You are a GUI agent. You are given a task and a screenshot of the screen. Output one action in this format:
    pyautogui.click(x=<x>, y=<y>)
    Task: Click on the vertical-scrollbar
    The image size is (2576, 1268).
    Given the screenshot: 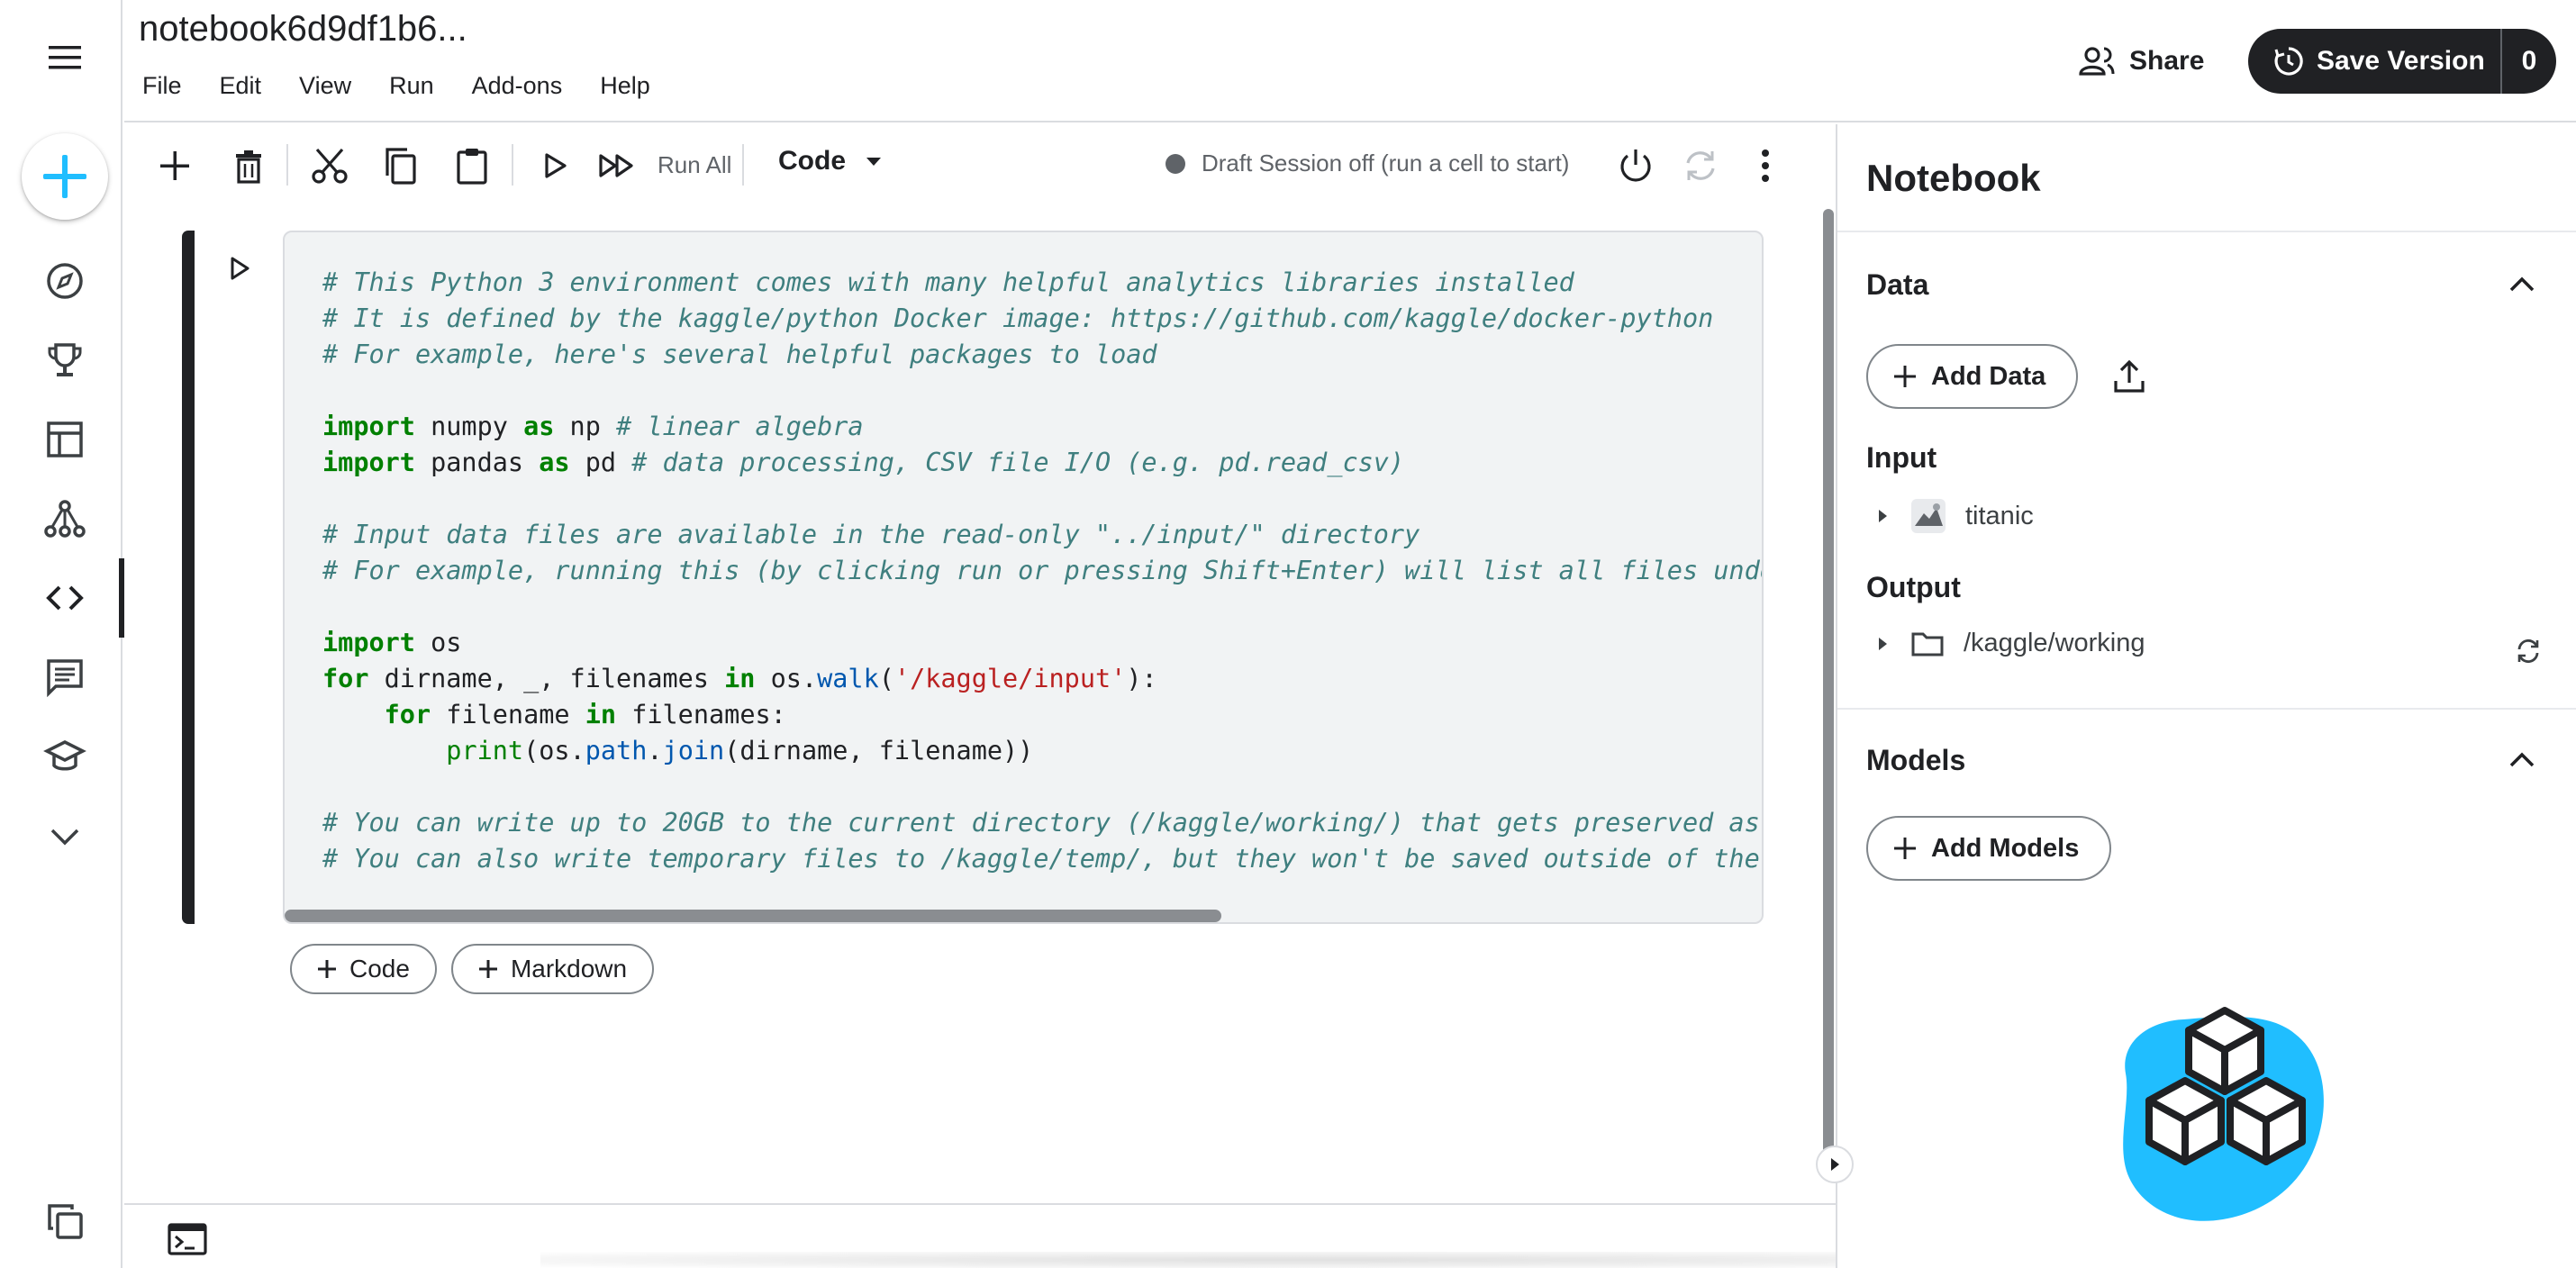 What is the action you would take?
    pyautogui.click(x=1828, y=682)
    